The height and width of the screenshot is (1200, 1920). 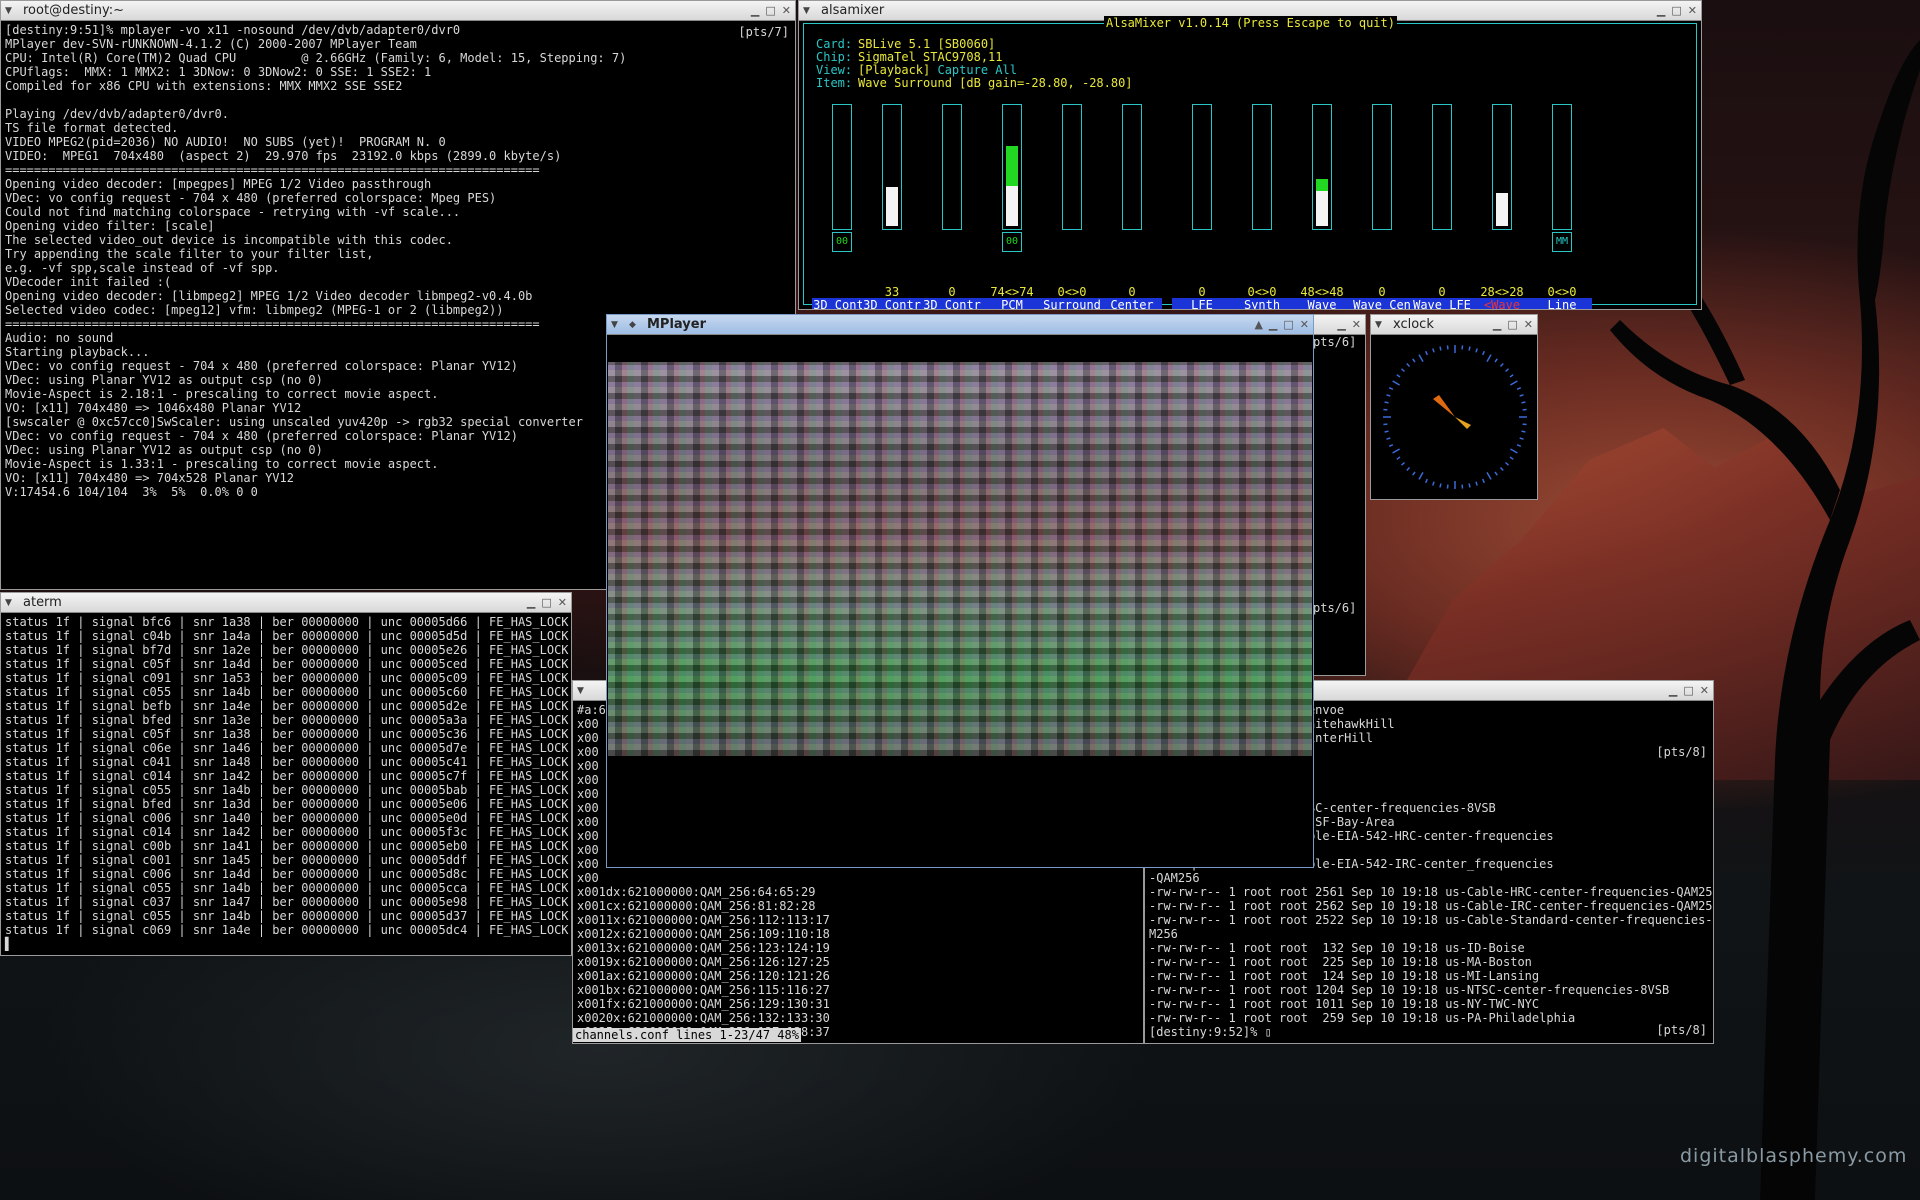 I want to click on channel-name: Wave, so click(x=1322, y=303).